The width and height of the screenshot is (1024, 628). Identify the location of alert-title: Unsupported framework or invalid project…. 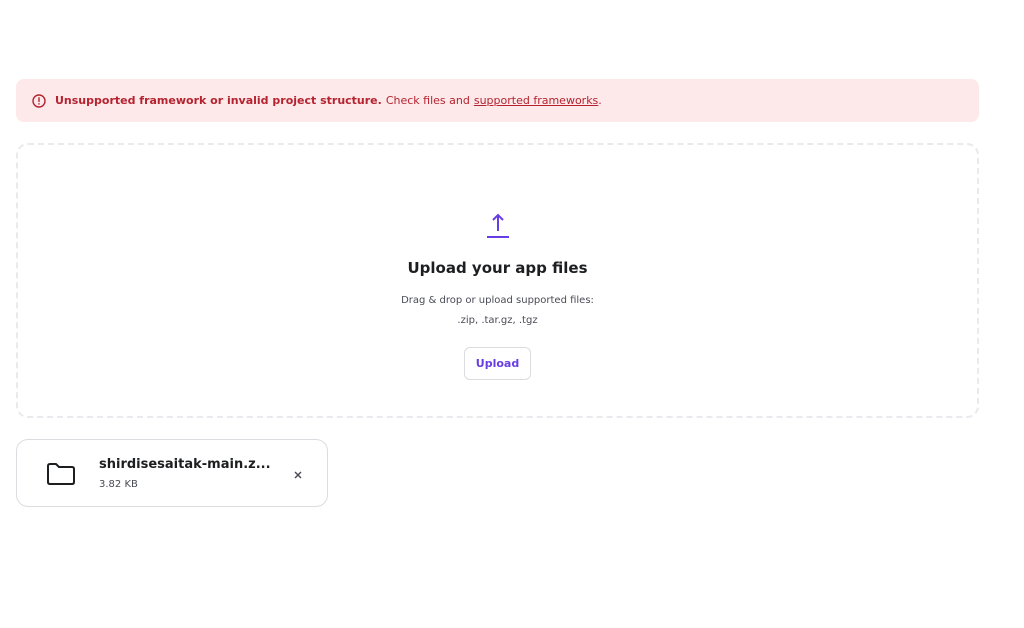
(218, 100).